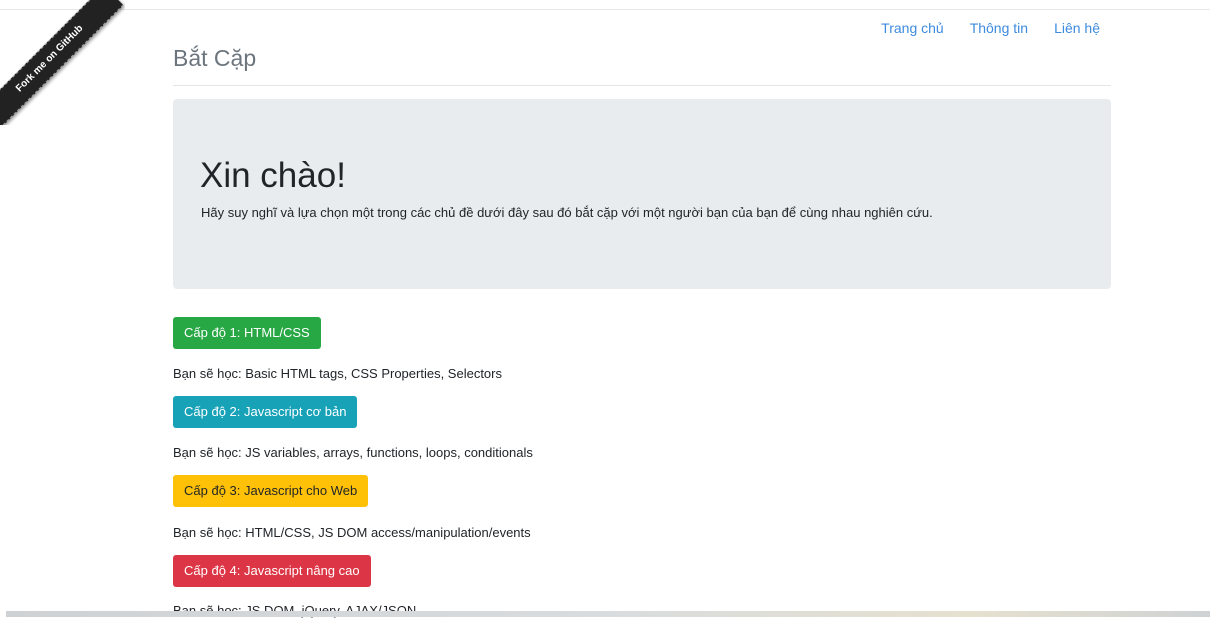  Describe the element at coordinates (215, 58) in the screenshot. I see `site-brand: Bắt Cặp` at that location.